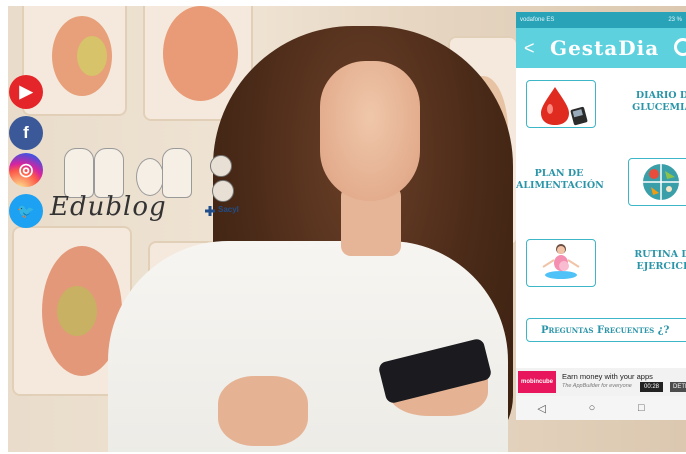  What do you see at coordinates (79, 173) in the screenshot?
I see `doctor-figure-icon` at bounding box center [79, 173].